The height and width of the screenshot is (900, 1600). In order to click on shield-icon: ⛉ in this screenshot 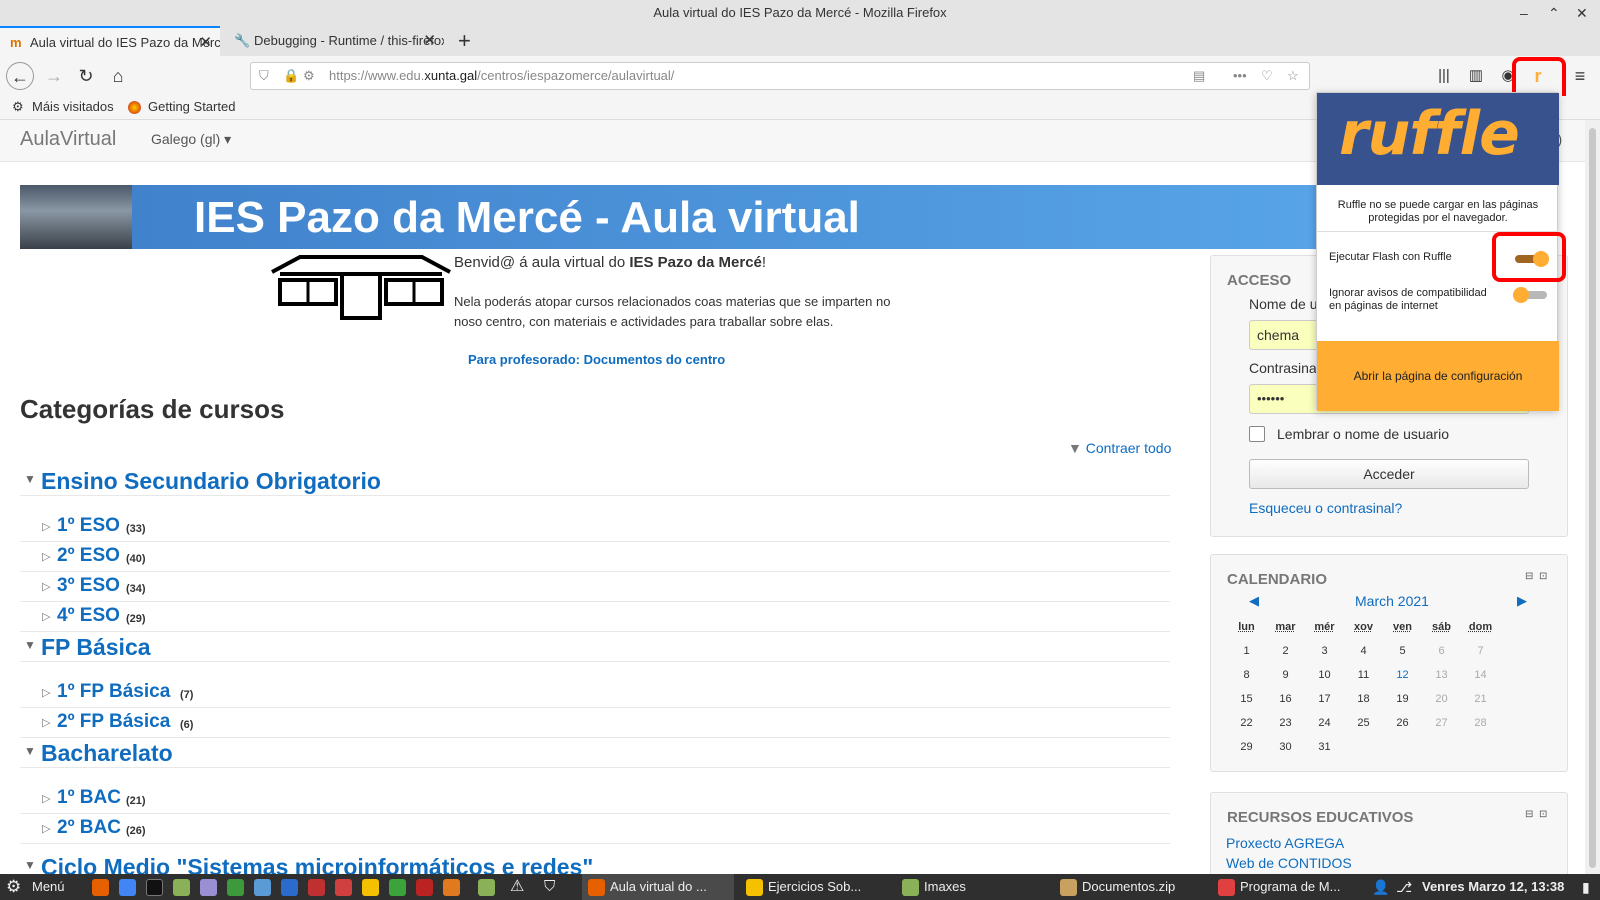, I will do `click(264, 76)`.